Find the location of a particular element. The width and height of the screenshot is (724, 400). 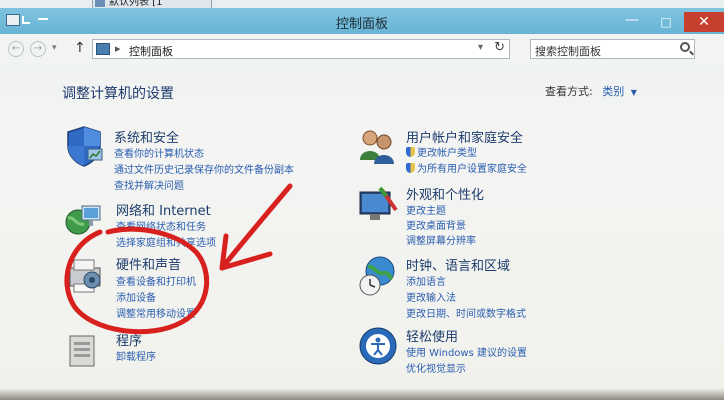

link-network-status: 查看网络状态和任务 is located at coordinates (161, 225).